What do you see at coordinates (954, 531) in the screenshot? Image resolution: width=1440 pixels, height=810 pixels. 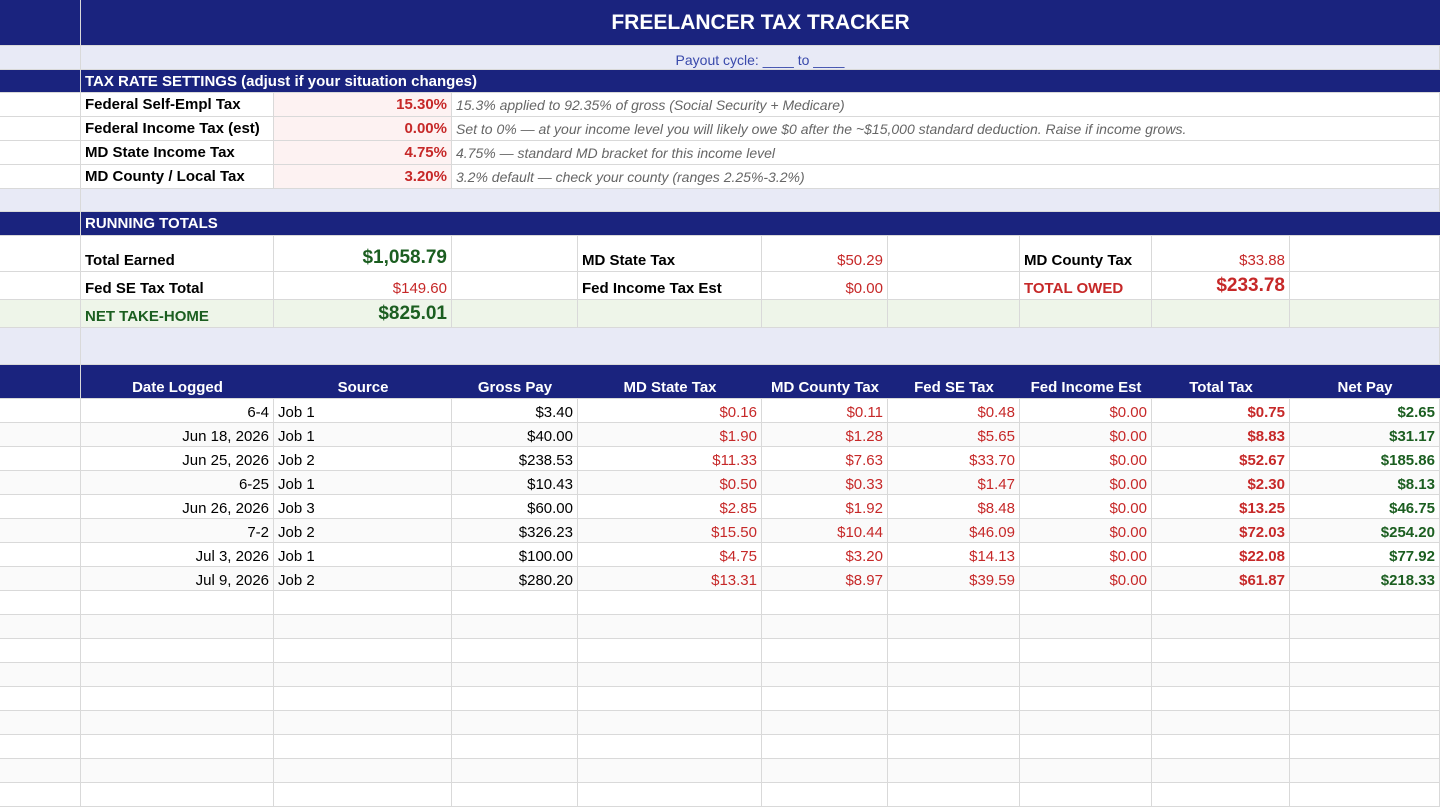 I see `cell-fed-se: $46.09` at bounding box center [954, 531].